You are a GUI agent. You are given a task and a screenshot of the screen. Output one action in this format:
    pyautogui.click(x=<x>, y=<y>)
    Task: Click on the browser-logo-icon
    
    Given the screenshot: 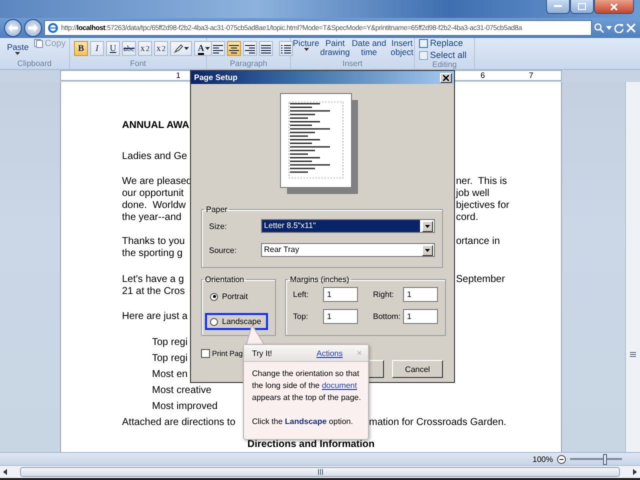 What is the action you would take?
    pyautogui.click(x=53, y=28)
    